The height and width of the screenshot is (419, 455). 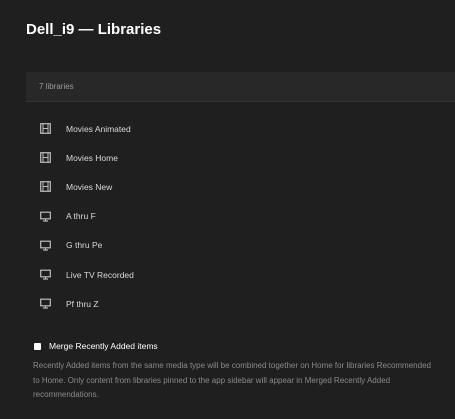 I want to click on library-item-movies-home: Movies Home, so click(x=236, y=157).